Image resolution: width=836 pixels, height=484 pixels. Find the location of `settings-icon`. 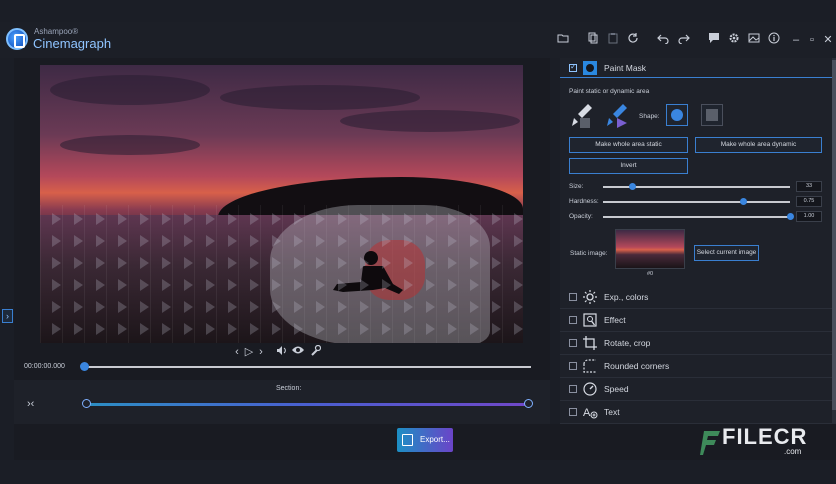

settings-icon is located at coordinates (734, 40).